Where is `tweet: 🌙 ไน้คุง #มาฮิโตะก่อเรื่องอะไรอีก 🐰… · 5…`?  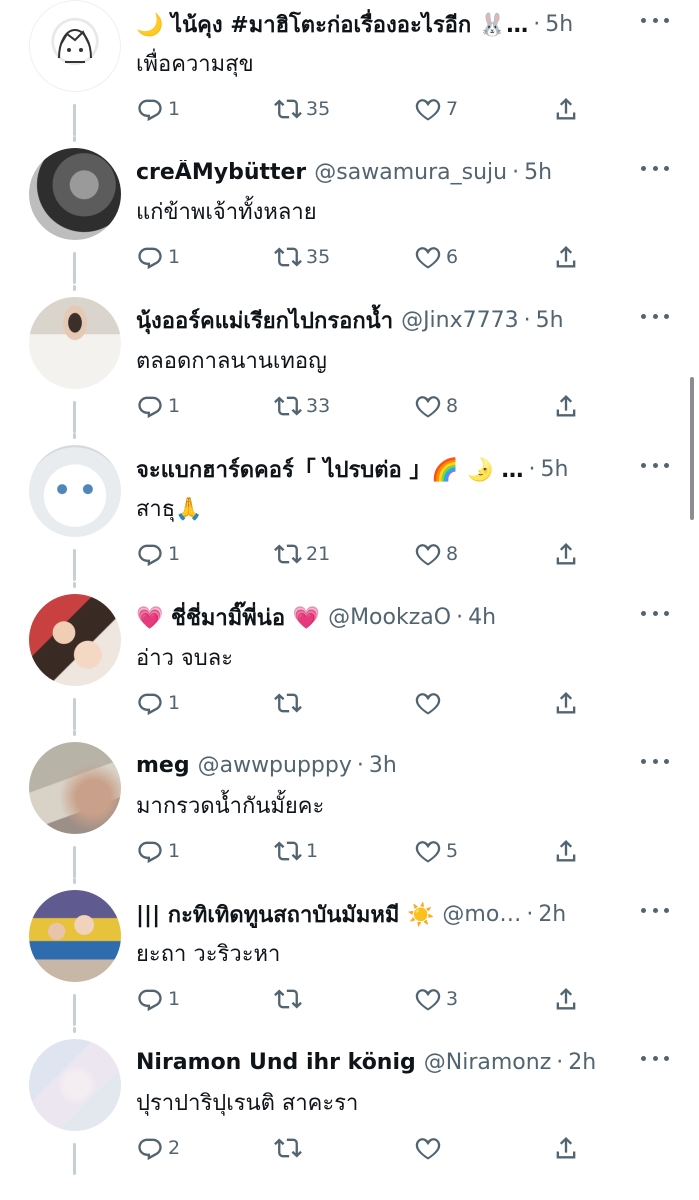
tweet: 🌙 ไน้คุง #มาฮิโตะก่อเรื่องอะไรอีก 🐰… · 5… is located at coordinates (349, 68).